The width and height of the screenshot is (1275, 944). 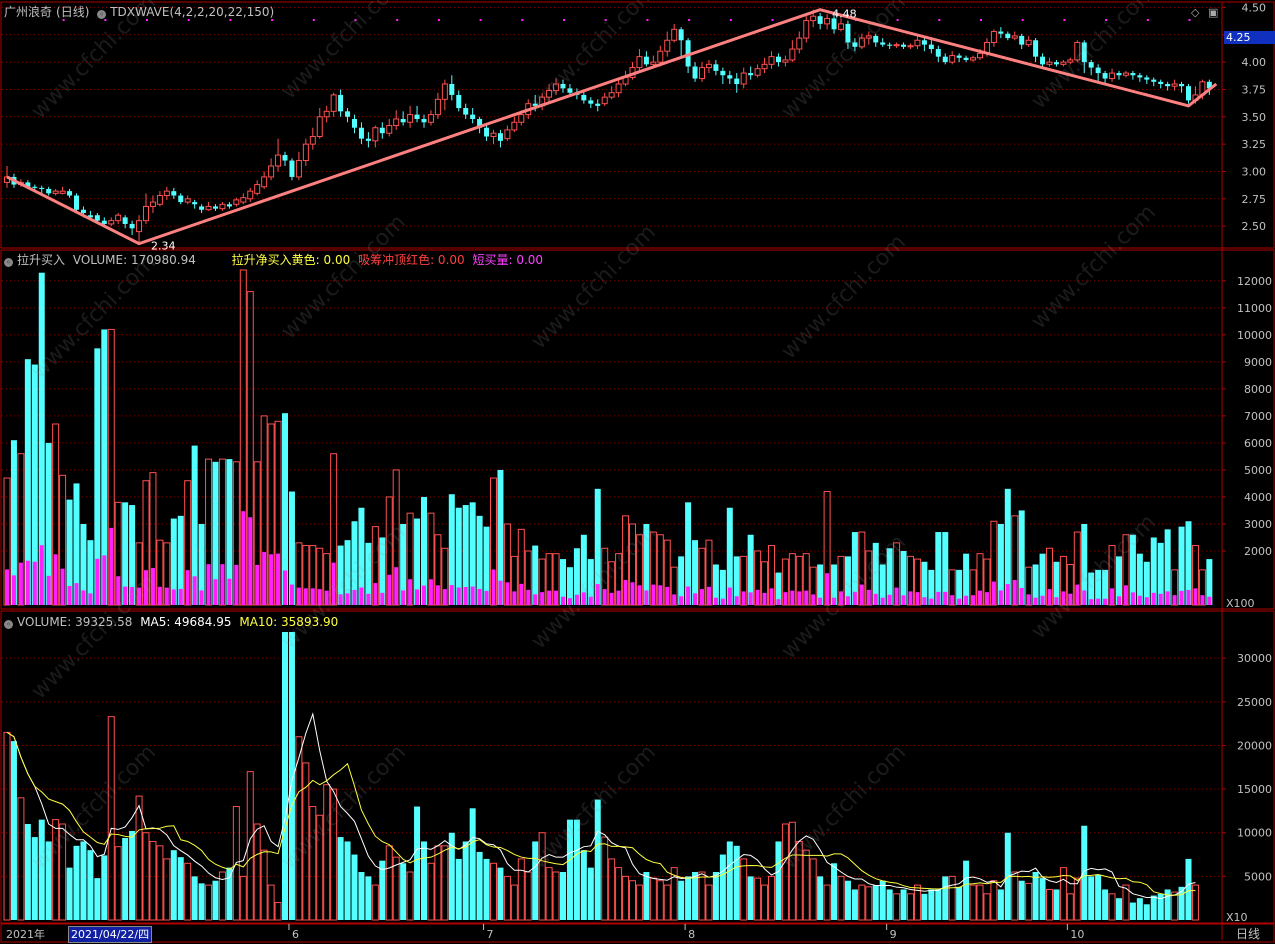 I want to click on cursor-date-box: 2021/04/22/四, so click(x=110, y=934).